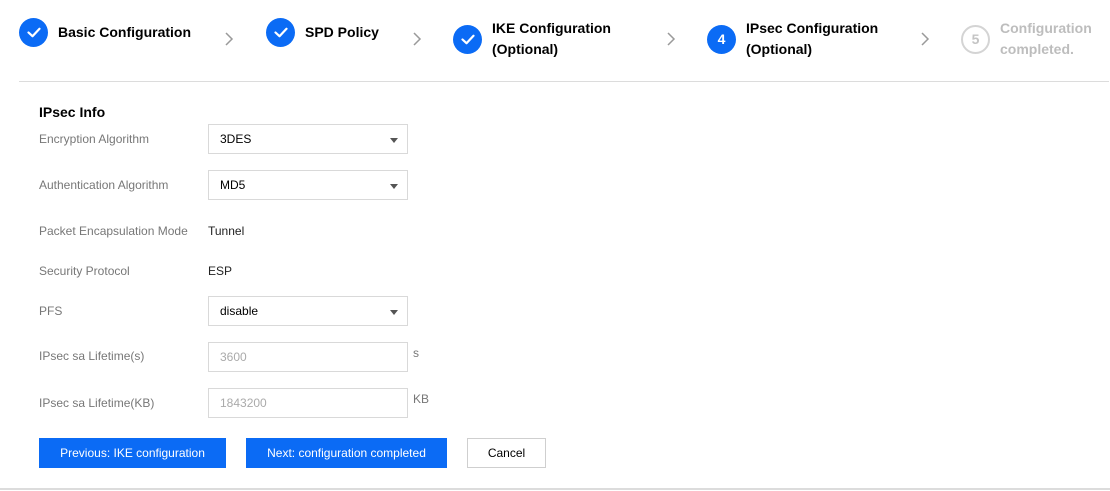 Image resolution: width=1110 pixels, height=491 pixels. What do you see at coordinates (308, 185) in the screenshot?
I see `authentication-algorithm-select: MD5` at bounding box center [308, 185].